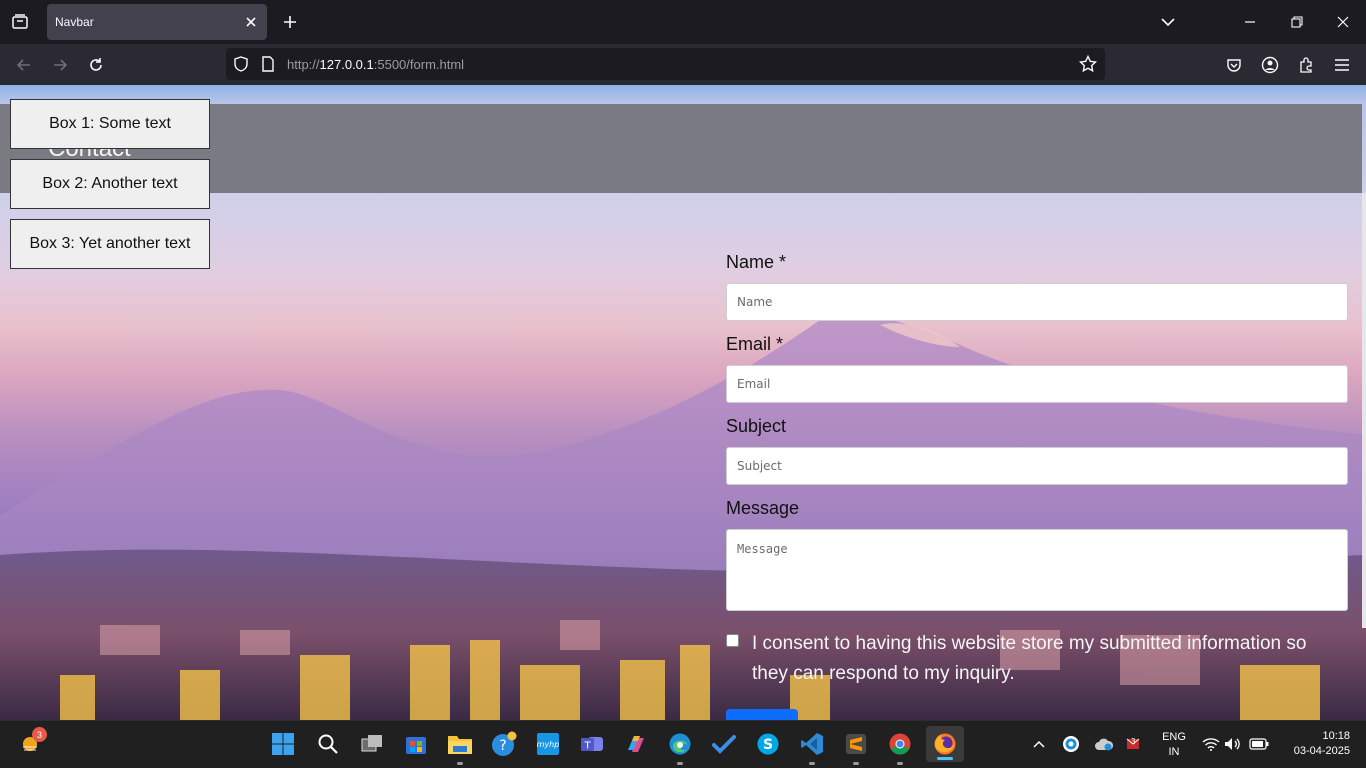  I want to click on mail-badge: 3, so click(1133, 741).